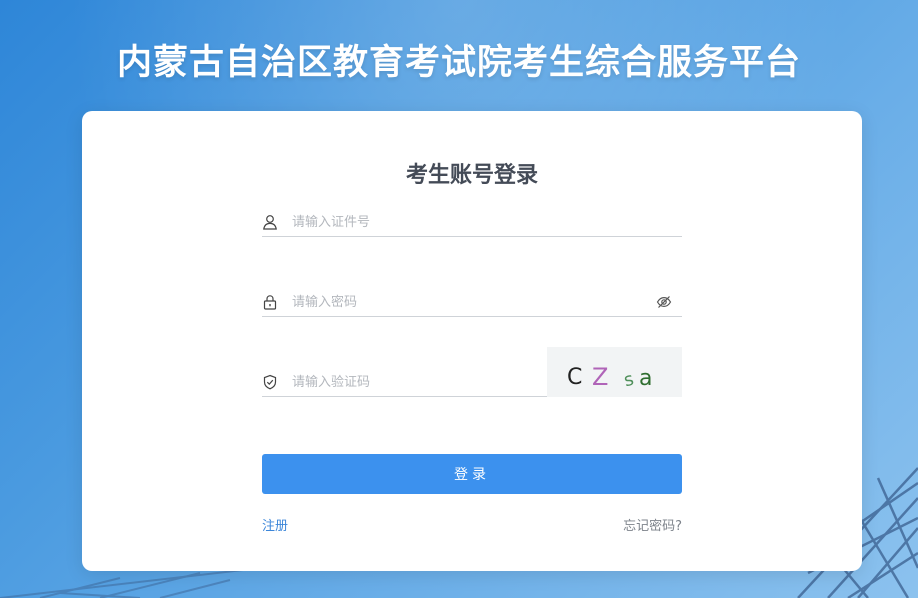 This screenshot has width=918, height=598. Describe the element at coordinates (270, 382) in the screenshot. I see `shield-icon` at that location.